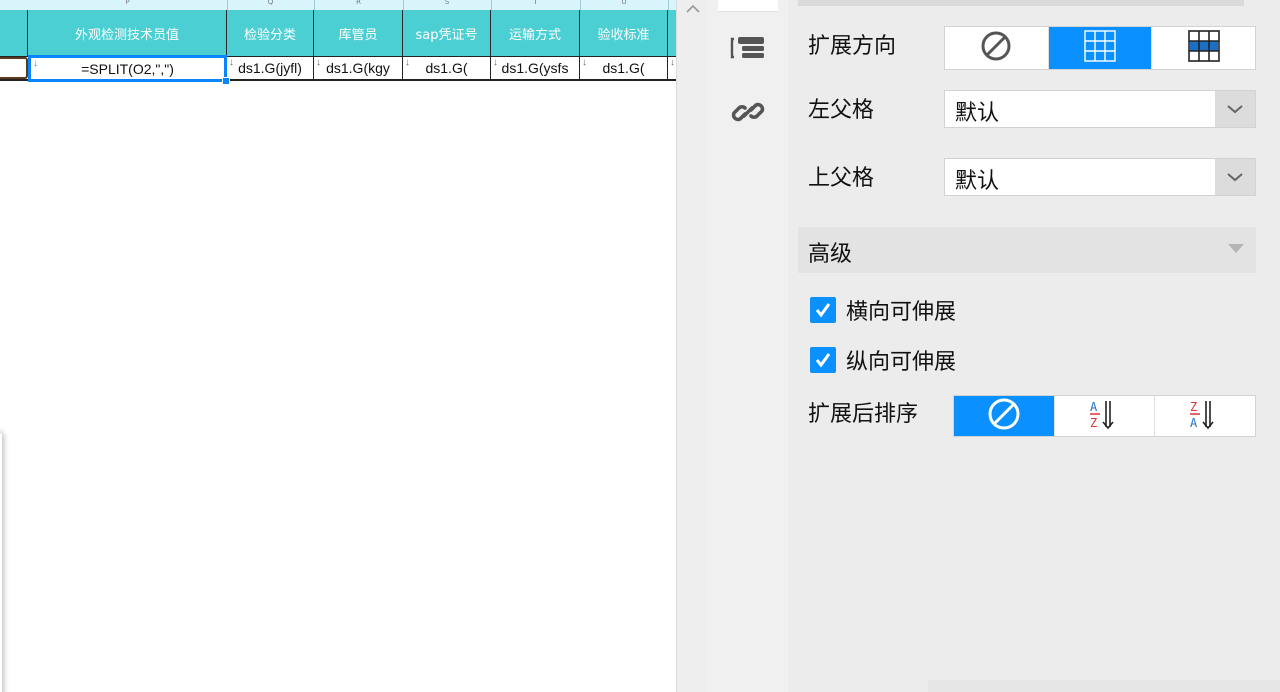  I want to click on vertical-extensible-label: 纵向可伸展, so click(901, 362).